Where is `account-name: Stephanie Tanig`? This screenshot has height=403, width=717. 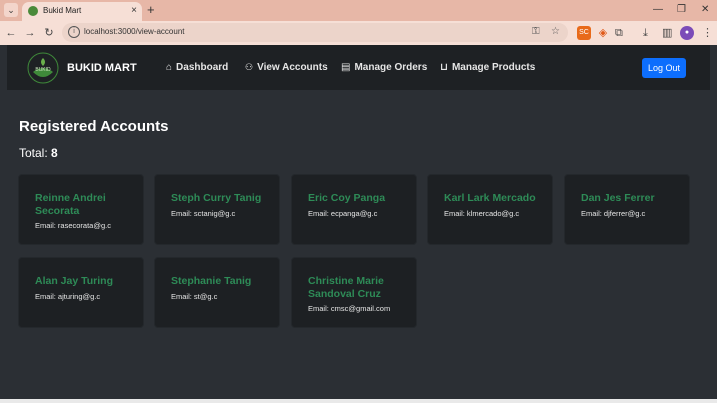 account-name: Stephanie Tanig is located at coordinates (211, 281).